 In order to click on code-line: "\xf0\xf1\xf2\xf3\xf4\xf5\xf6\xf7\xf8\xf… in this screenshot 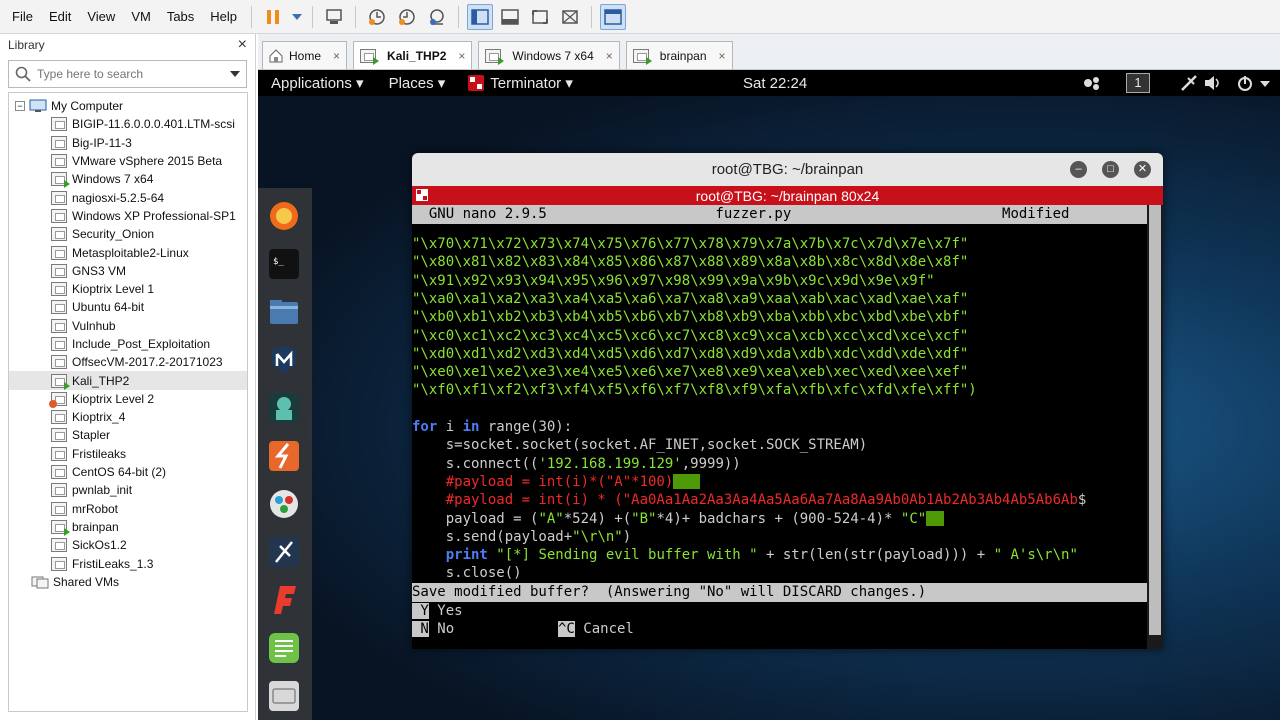, I will do `click(694, 390)`.